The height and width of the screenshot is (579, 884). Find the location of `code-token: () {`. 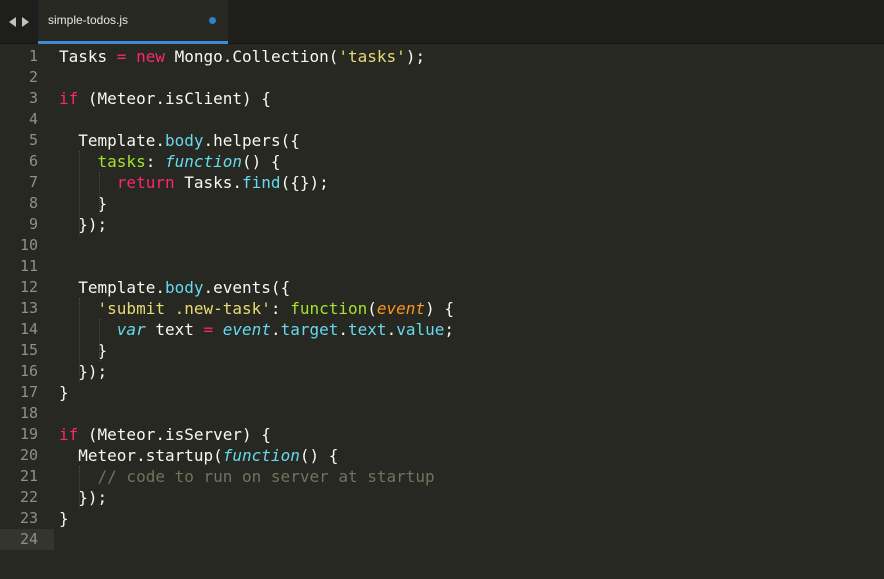

code-token: () { is located at coordinates (319, 455).